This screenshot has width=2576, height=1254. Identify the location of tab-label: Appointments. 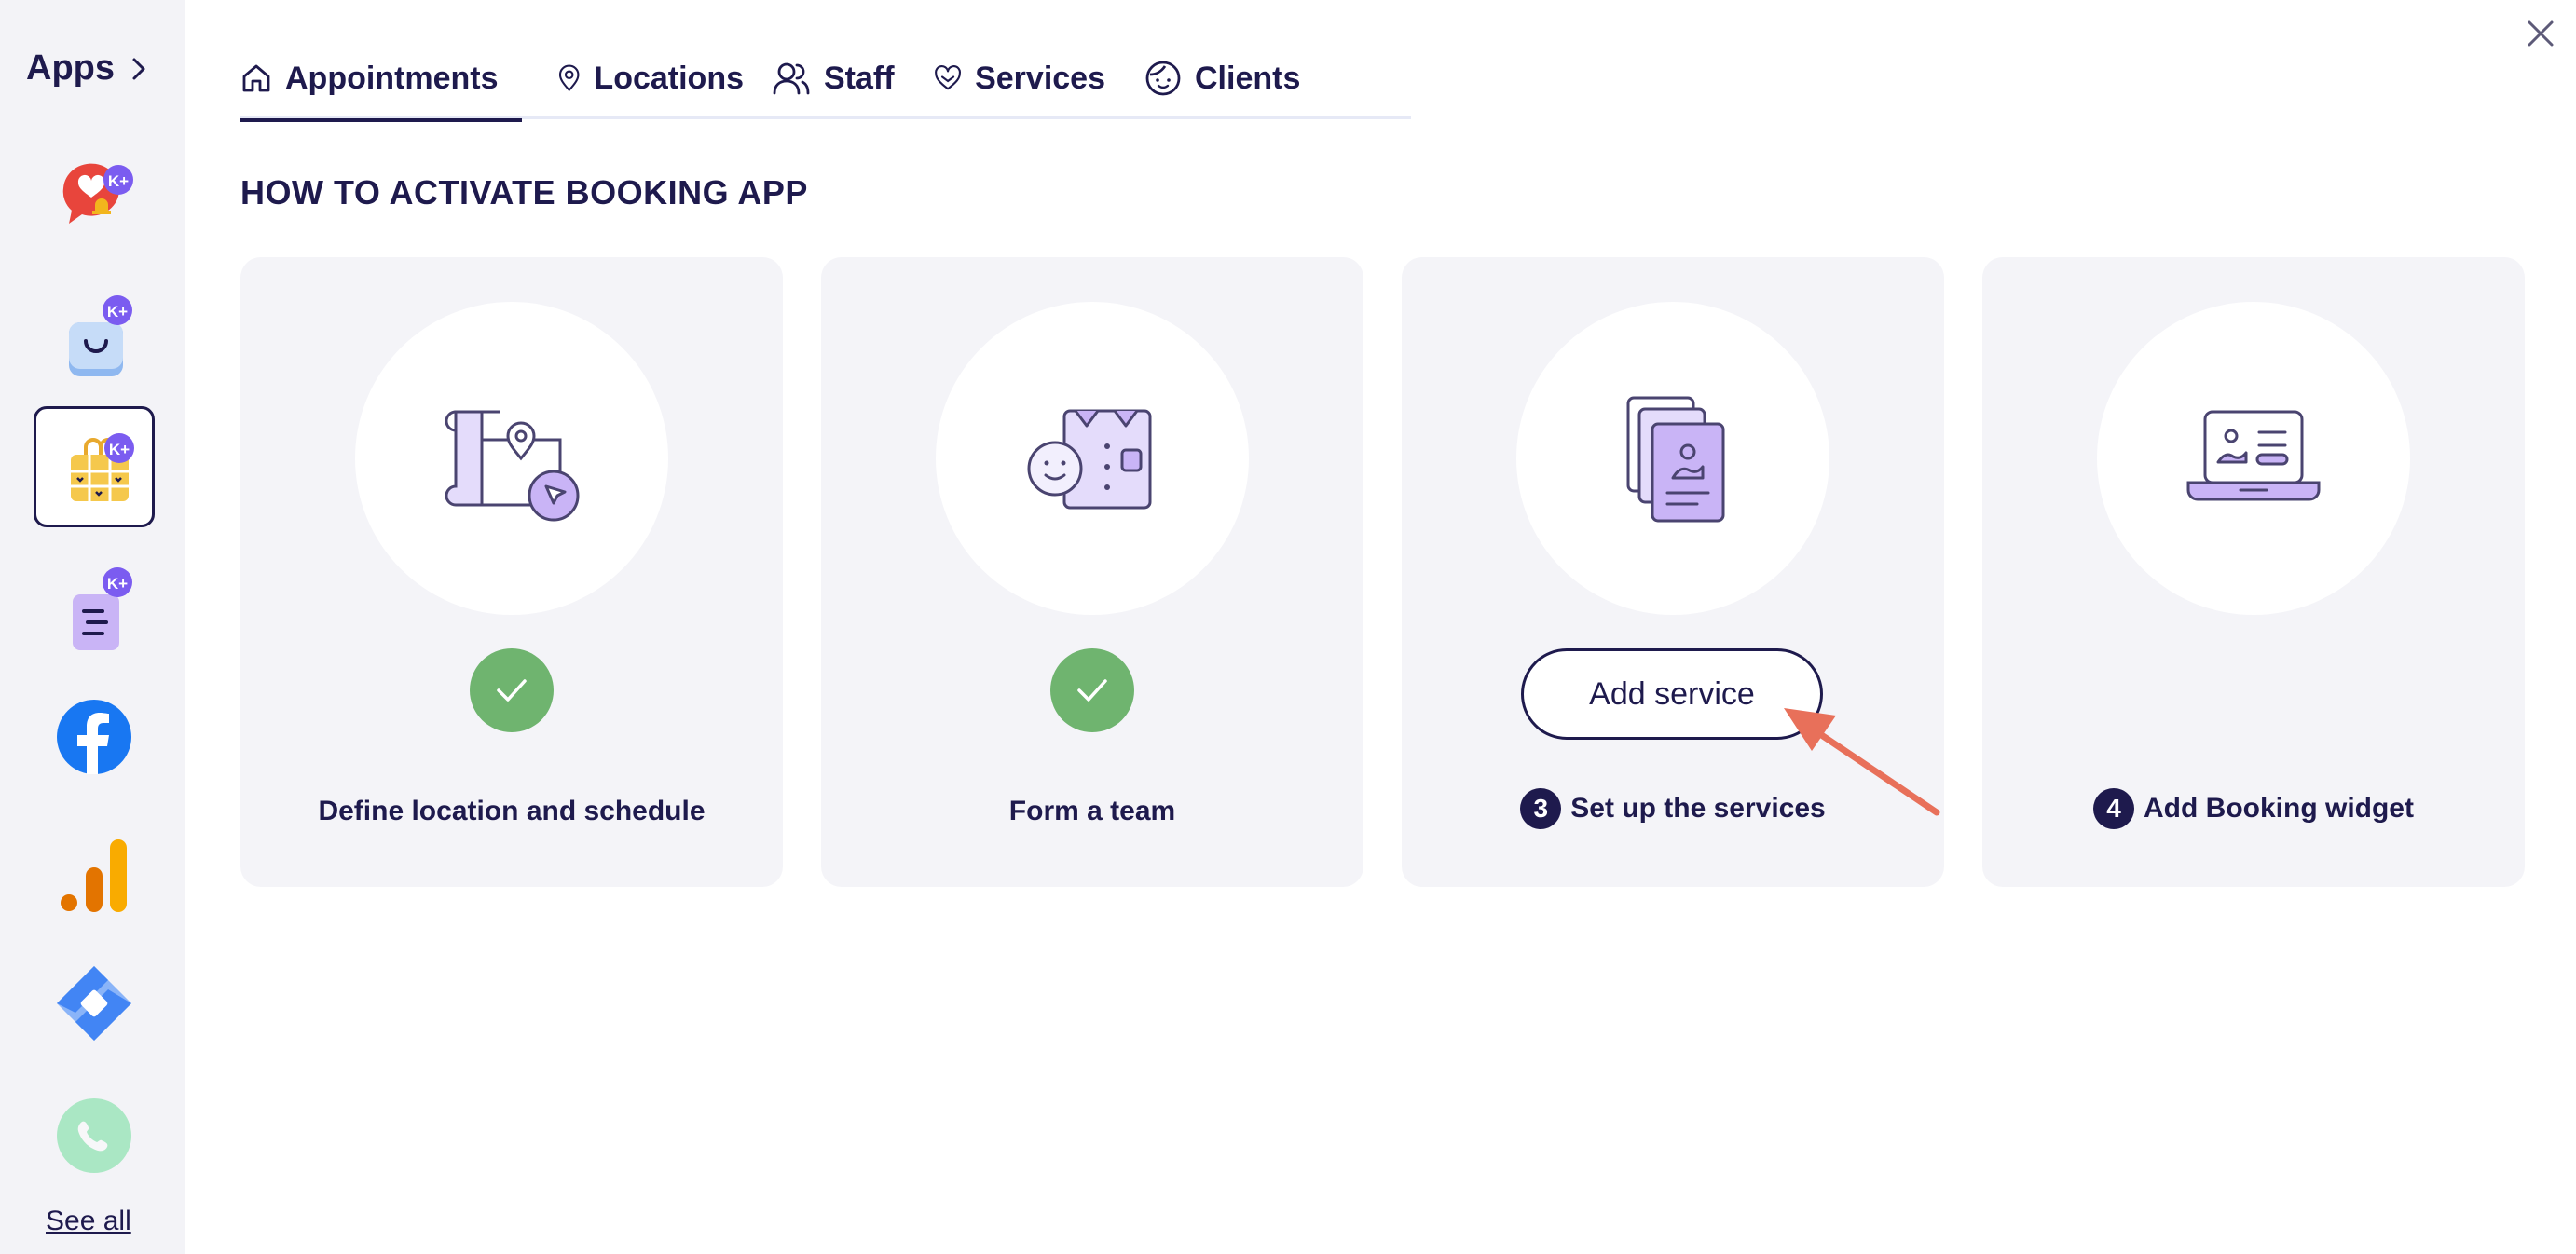
(392, 78).